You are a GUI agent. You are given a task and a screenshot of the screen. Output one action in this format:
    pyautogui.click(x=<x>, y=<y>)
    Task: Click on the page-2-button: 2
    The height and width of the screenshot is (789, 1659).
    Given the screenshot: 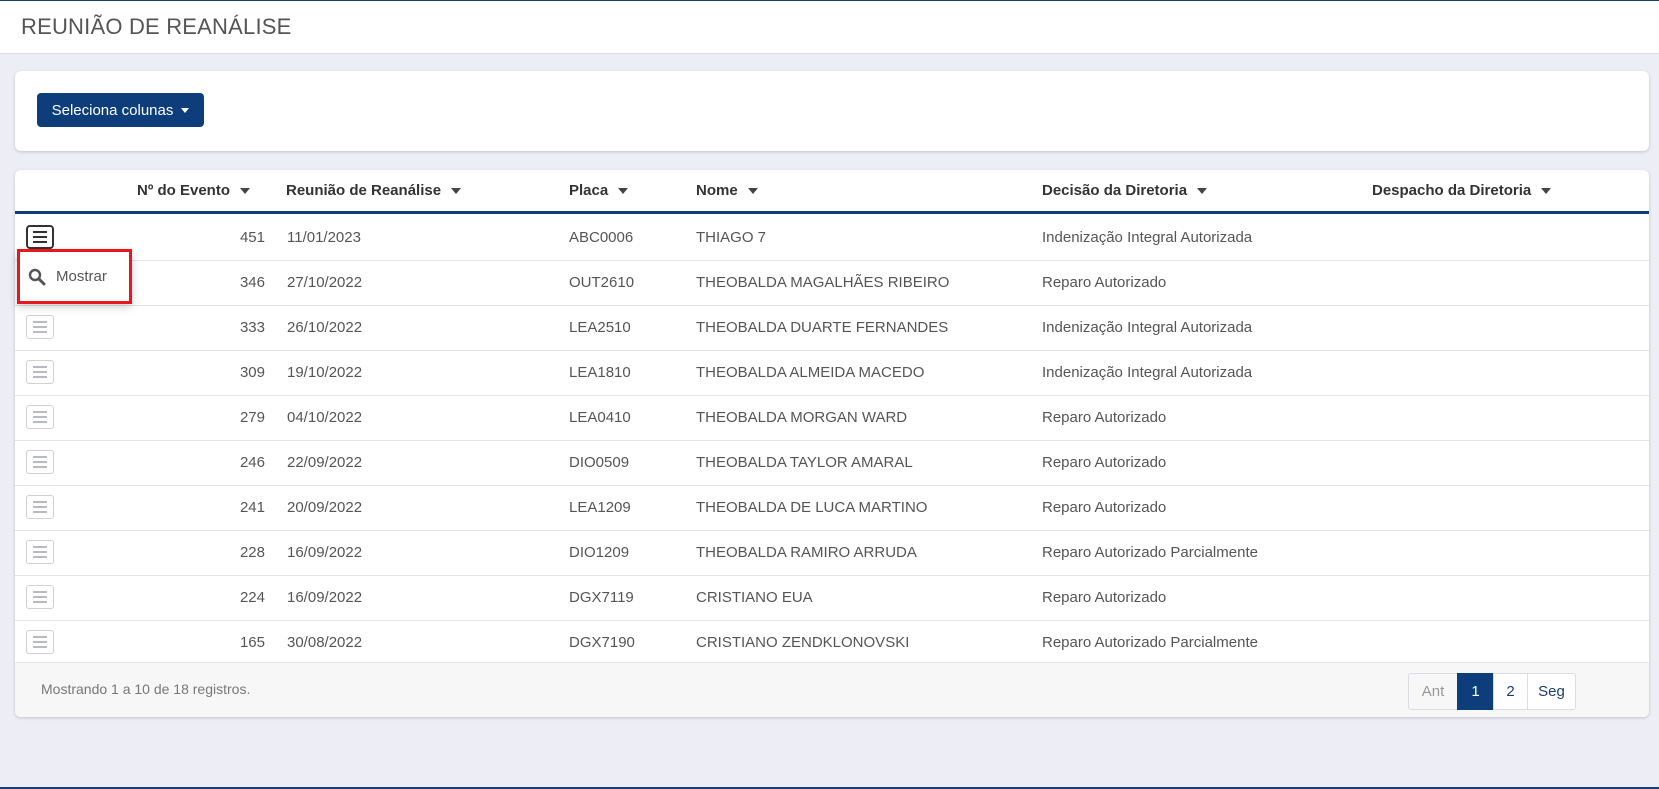 What is the action you would take?
    pyautogui.click(x=1510, y=691)
    